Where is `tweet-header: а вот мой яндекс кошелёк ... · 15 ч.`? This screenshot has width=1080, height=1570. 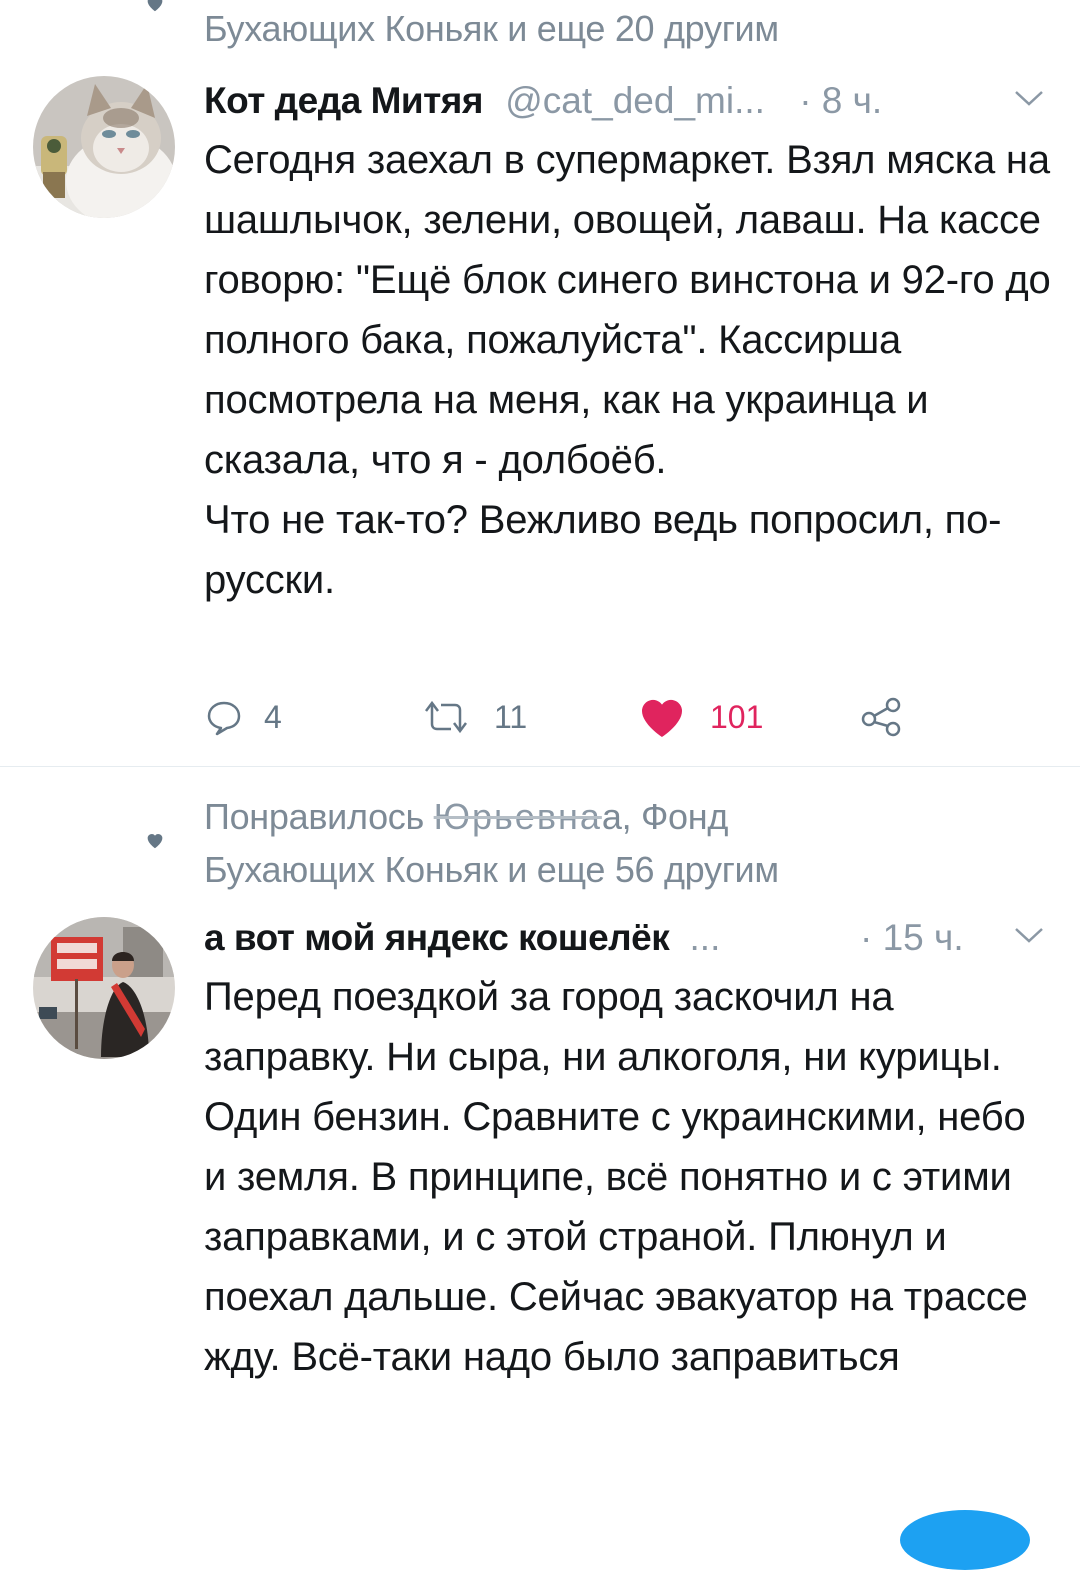 tweet-header: а вот мой яндекс кошелёк ... · 15 ч. is located at coordinates (629, 938).